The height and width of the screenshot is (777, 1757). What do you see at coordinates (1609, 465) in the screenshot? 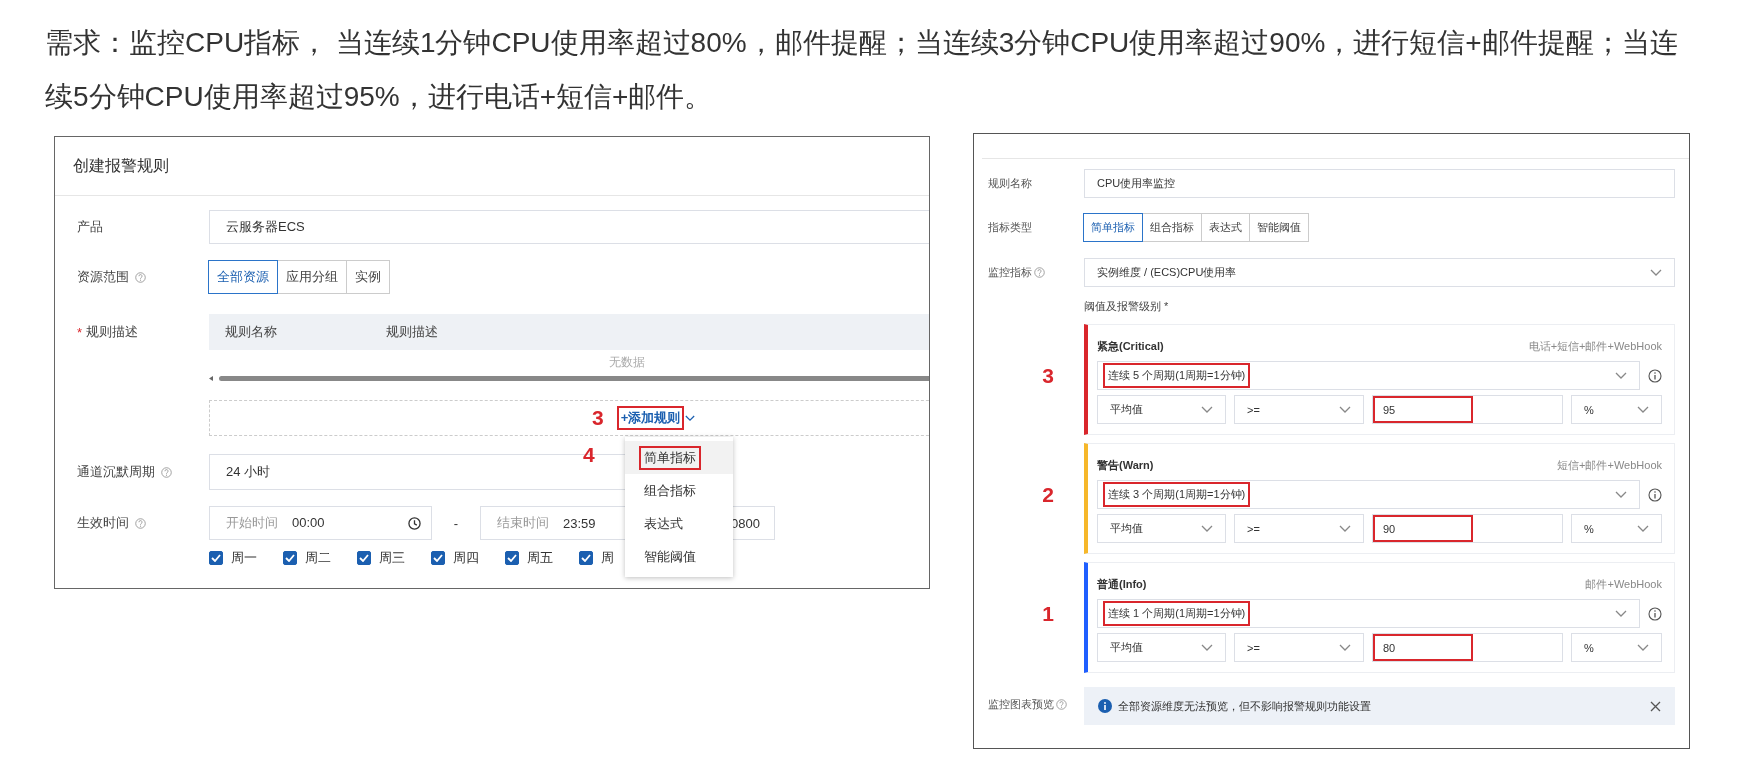
I see `channels-text: 短信+邮件+WebHook` at bounding box center [1609, 465].